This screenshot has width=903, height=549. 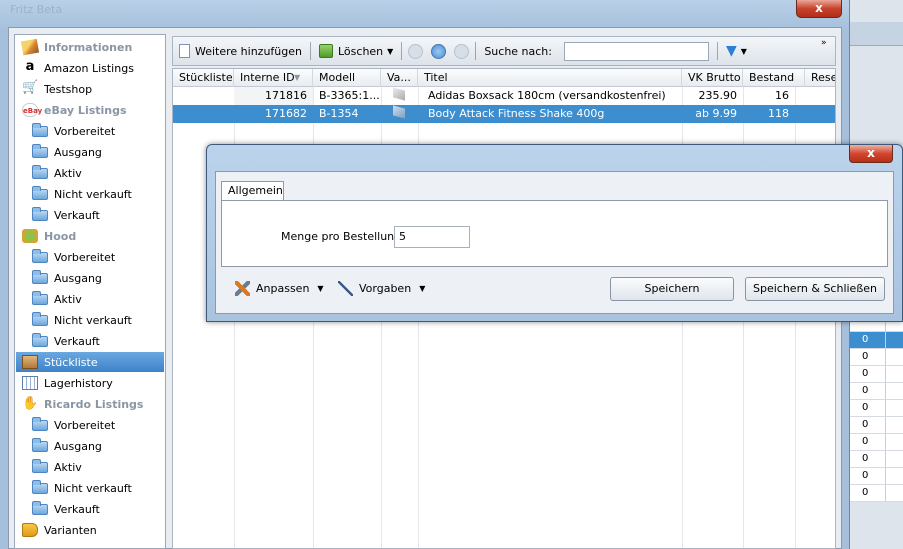 I want to click on document-icon, so click(x=184, y=51).